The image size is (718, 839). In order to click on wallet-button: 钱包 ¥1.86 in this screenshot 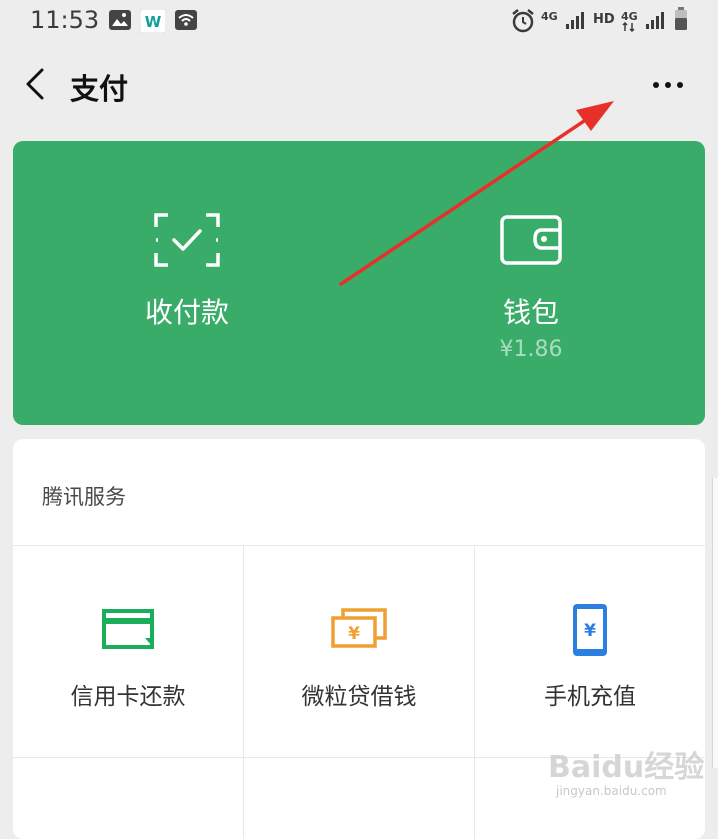, I will do `click(531, 288)`.